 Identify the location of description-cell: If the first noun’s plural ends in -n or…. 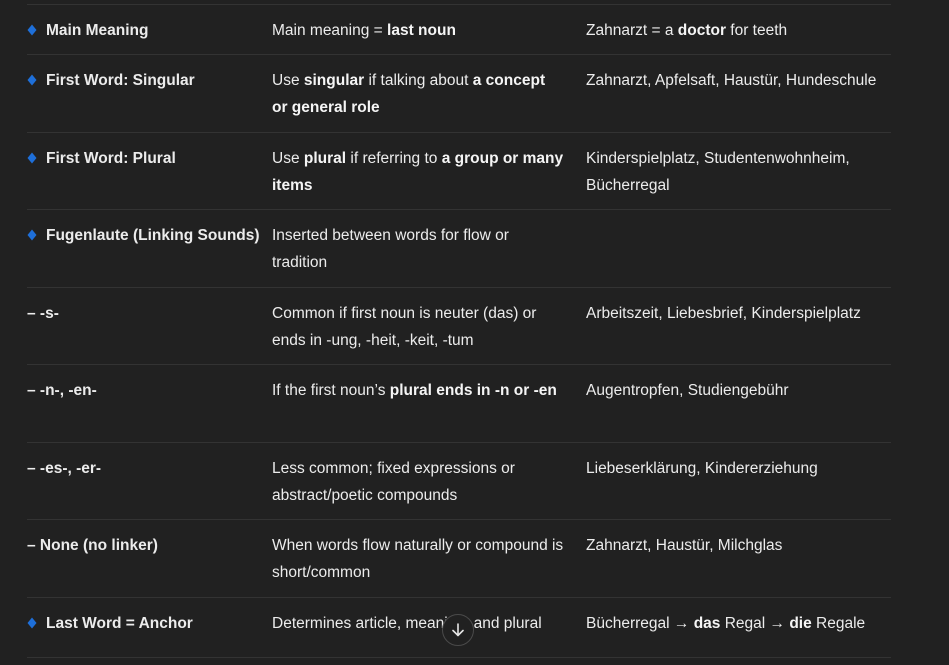
(429, 403).